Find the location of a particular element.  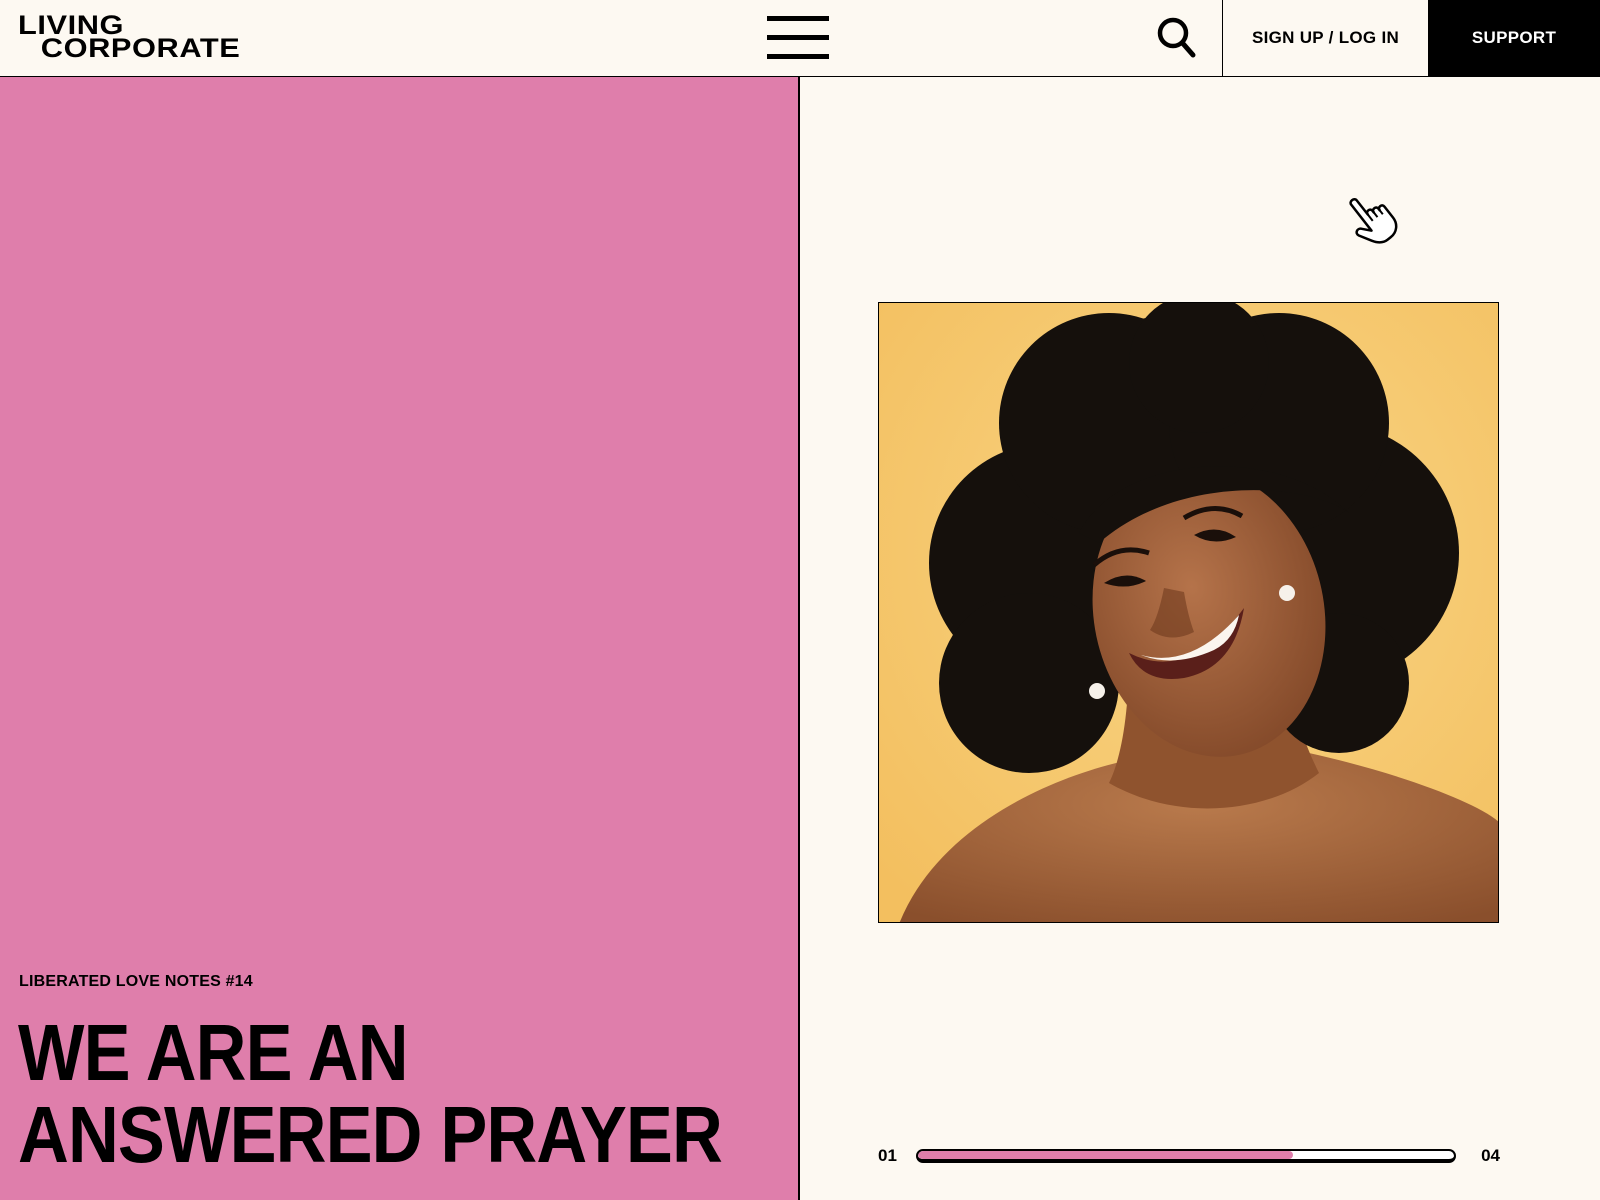

menu-bar-middle is located at coordinates (798, 37).